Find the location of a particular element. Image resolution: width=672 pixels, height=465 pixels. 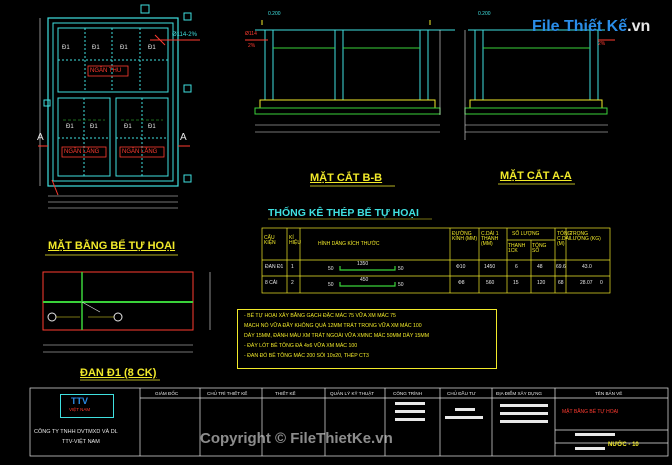

rebar-header-totallen: TỔNG C.DÀI (M) is located at coordinates (564, 239).